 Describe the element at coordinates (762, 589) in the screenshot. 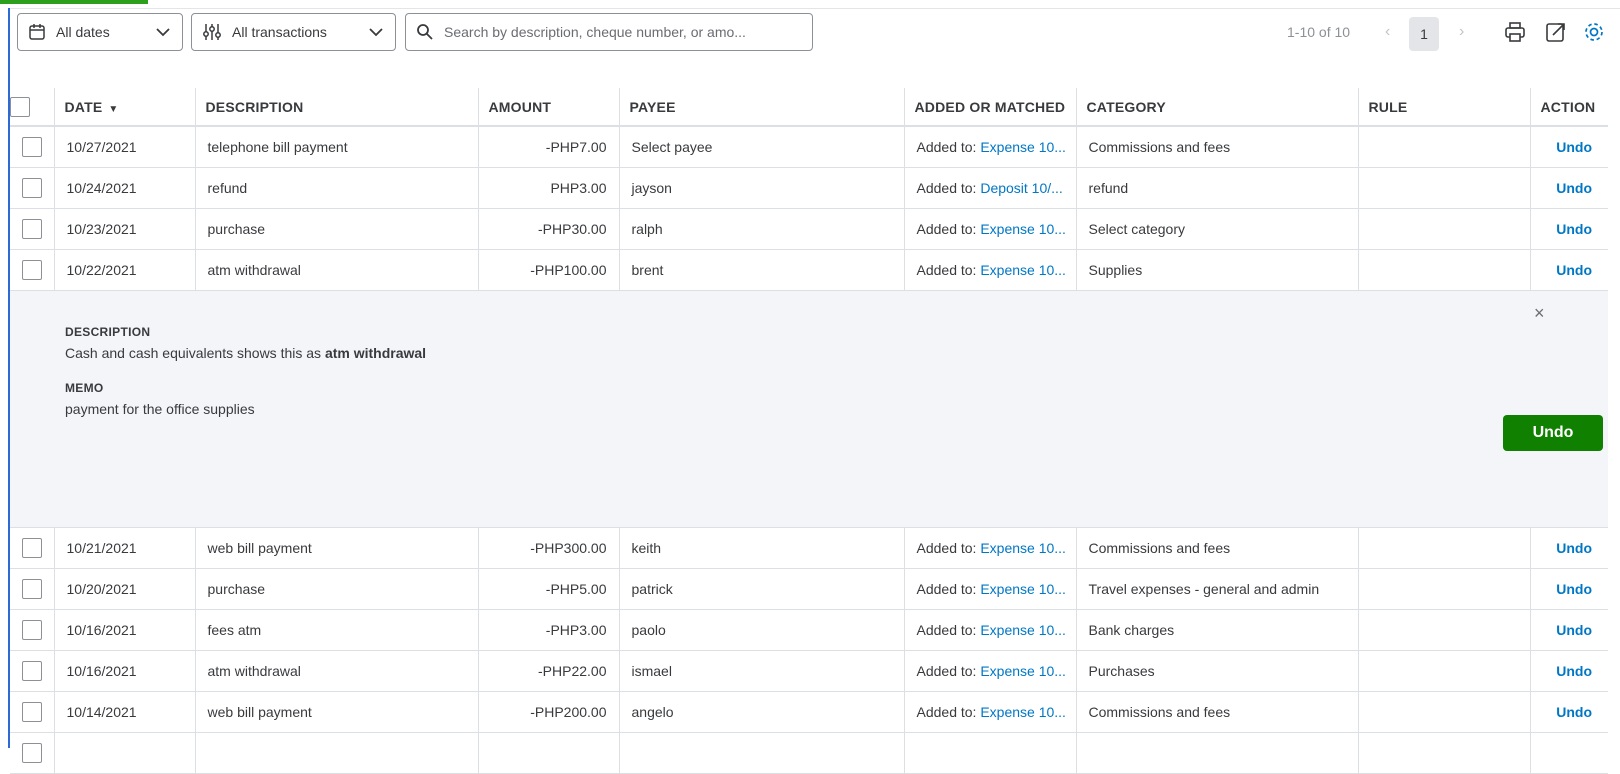

I see `payee-cell: patrick` at that location.